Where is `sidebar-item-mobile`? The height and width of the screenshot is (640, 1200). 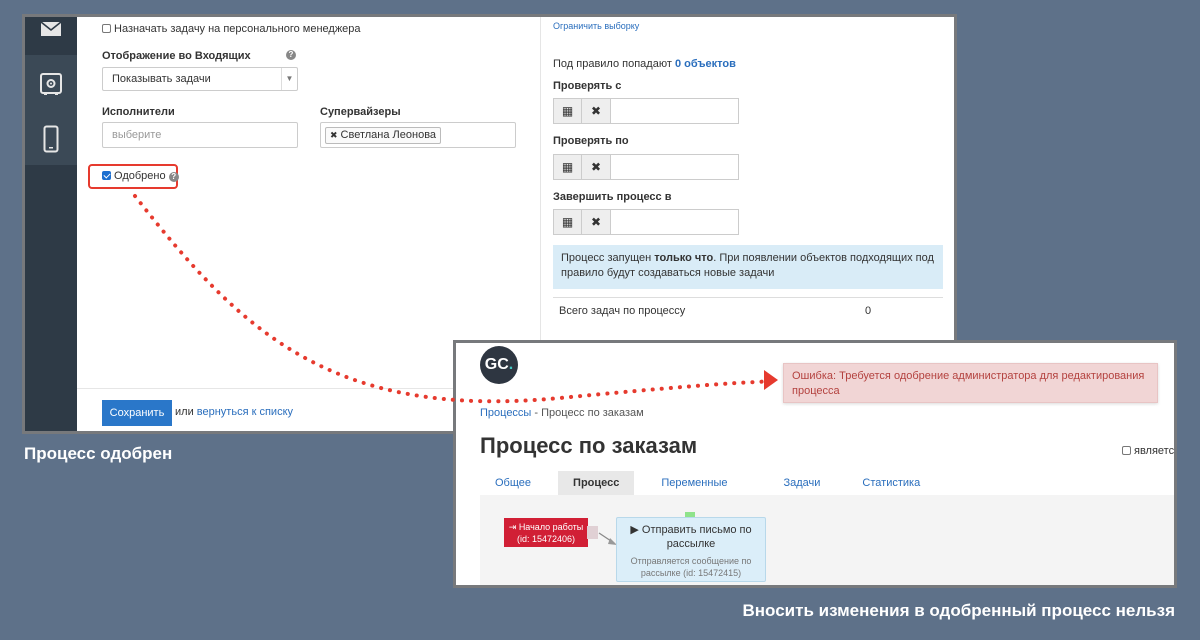
sidebar-item-mobile is located at coordinates (51, 139).